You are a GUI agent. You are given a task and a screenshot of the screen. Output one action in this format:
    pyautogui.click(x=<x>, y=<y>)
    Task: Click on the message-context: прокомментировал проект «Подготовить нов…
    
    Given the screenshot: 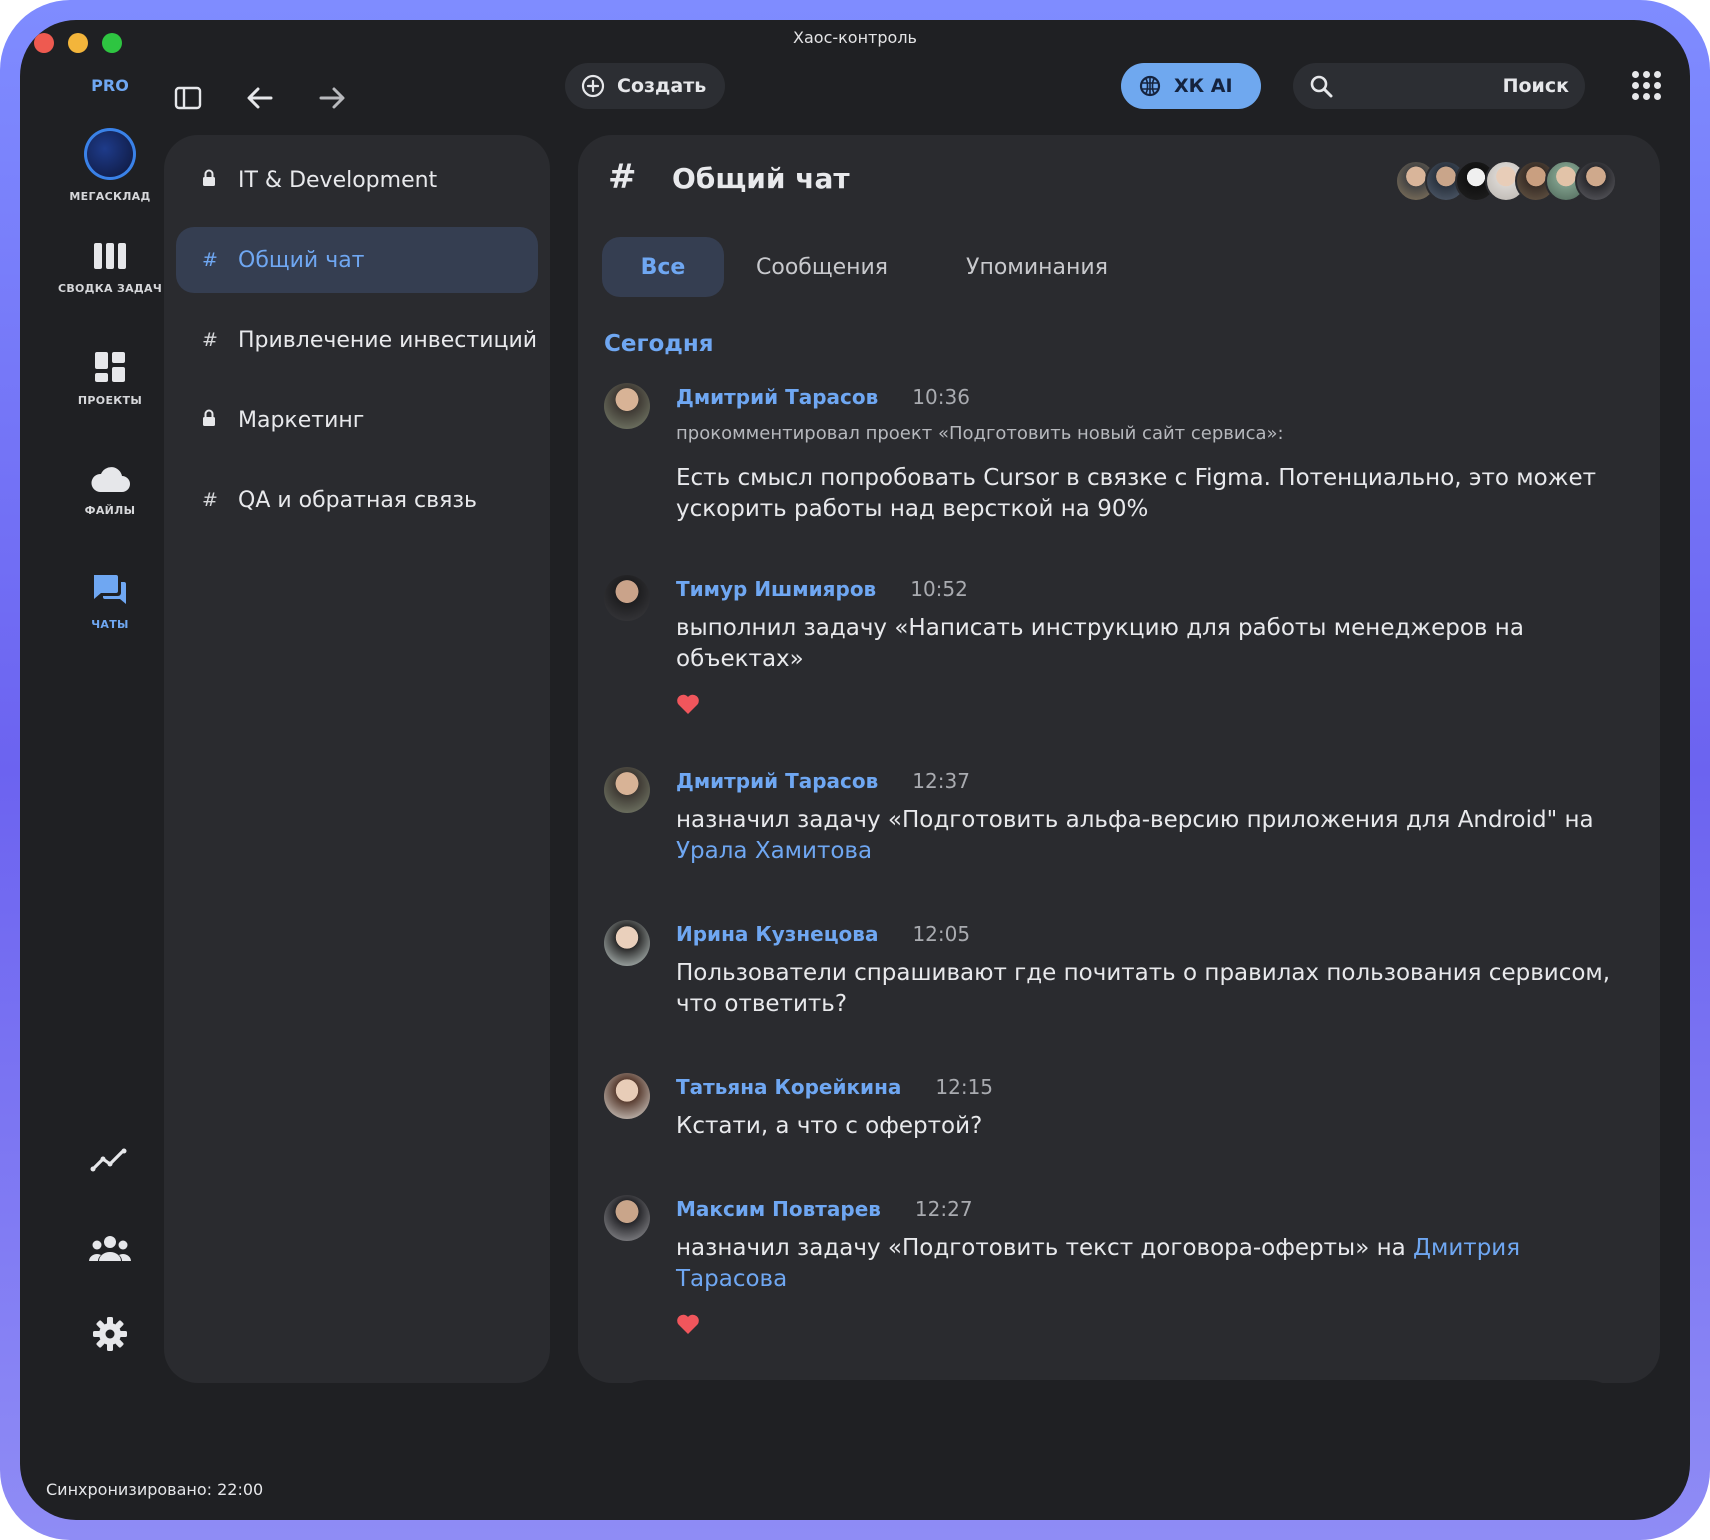 What is the action you would take?
    pyautogui.click(x=980, y=433)
    